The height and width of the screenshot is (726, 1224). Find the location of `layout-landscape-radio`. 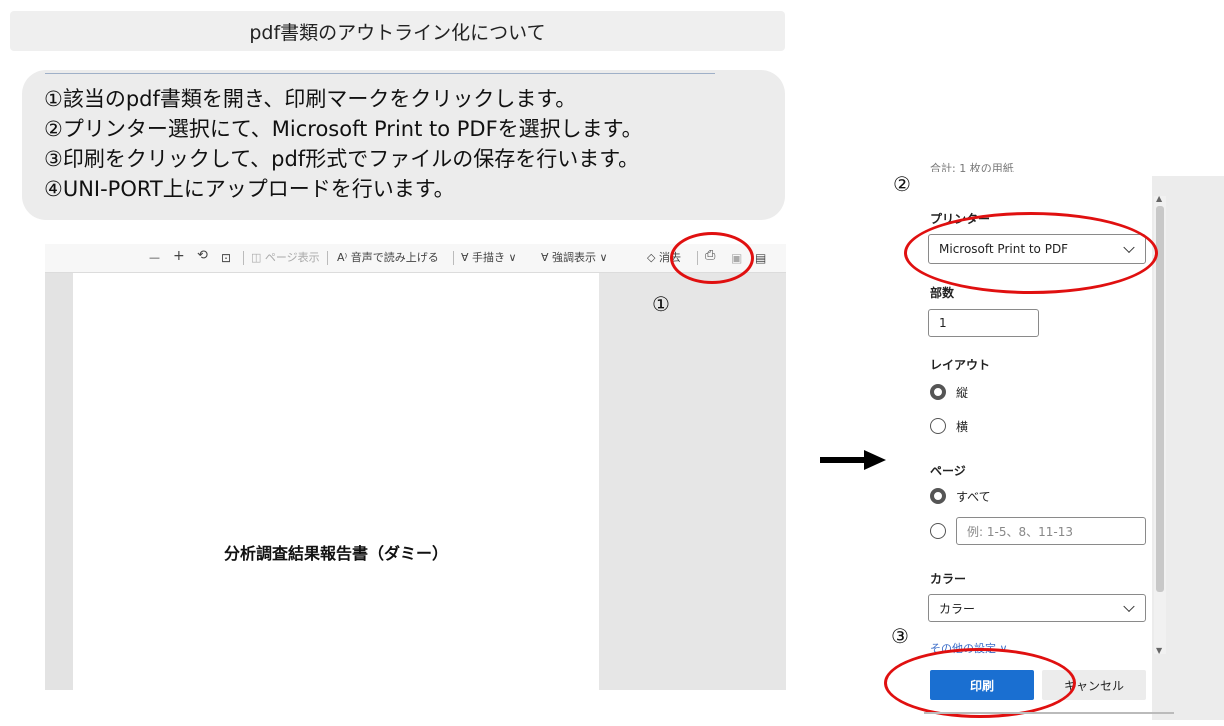

layout-landscape-radio is located at coordinates (938, 426).